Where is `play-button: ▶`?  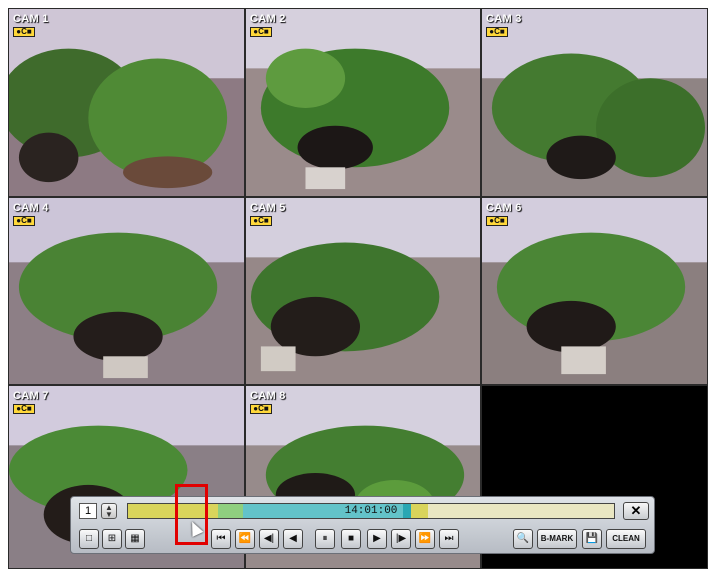
play-button: ▶ is located at coordinates (377, 539).